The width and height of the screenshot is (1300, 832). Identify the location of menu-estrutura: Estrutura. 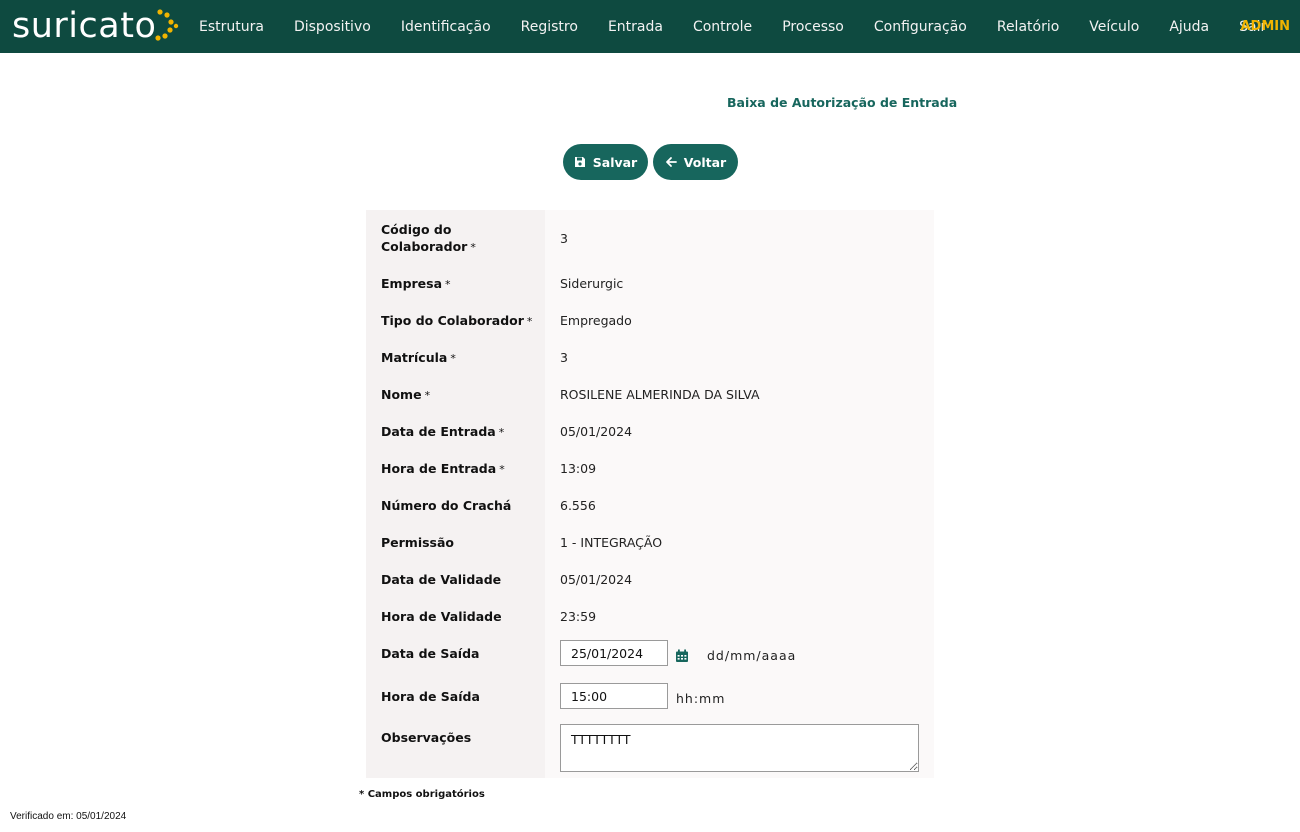
(231, 27).